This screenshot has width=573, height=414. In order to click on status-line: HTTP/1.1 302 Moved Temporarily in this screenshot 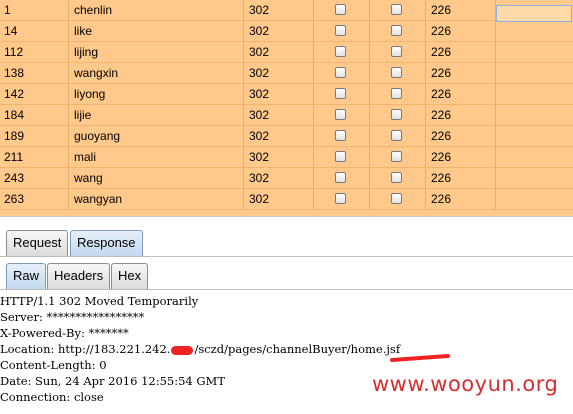, I will do `click(99, 301)`.